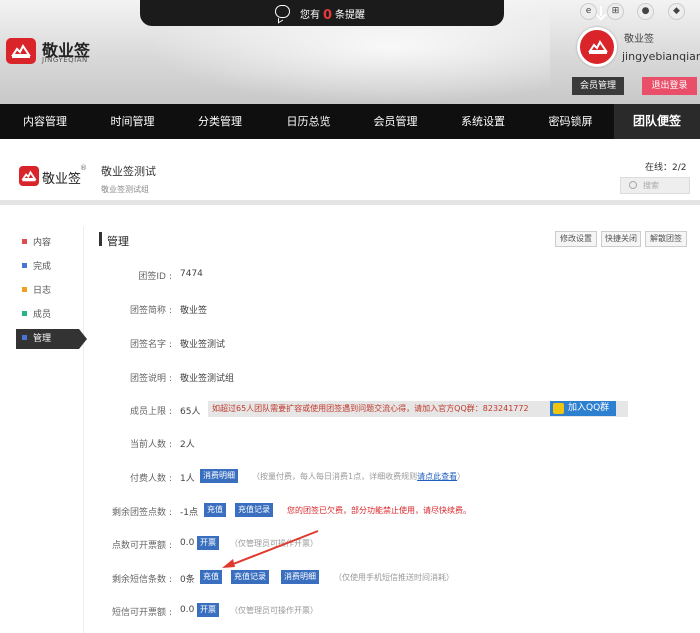  What do you see at coordinates (270, 549) in the screenshot?
I see `annotation-arrow` at bounding box center [270, 549].